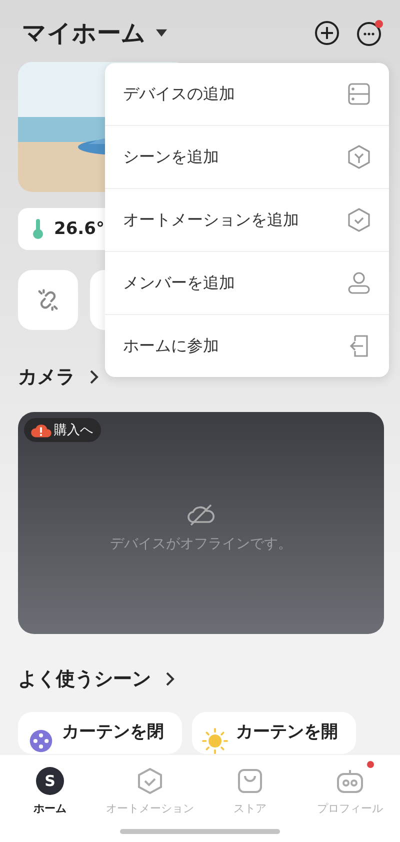 This screenshot has width=400, height=842. Describe the element at coordinates (247, 220) in the screenshot. I see `menu-item: オートメーションを追加` at that location.